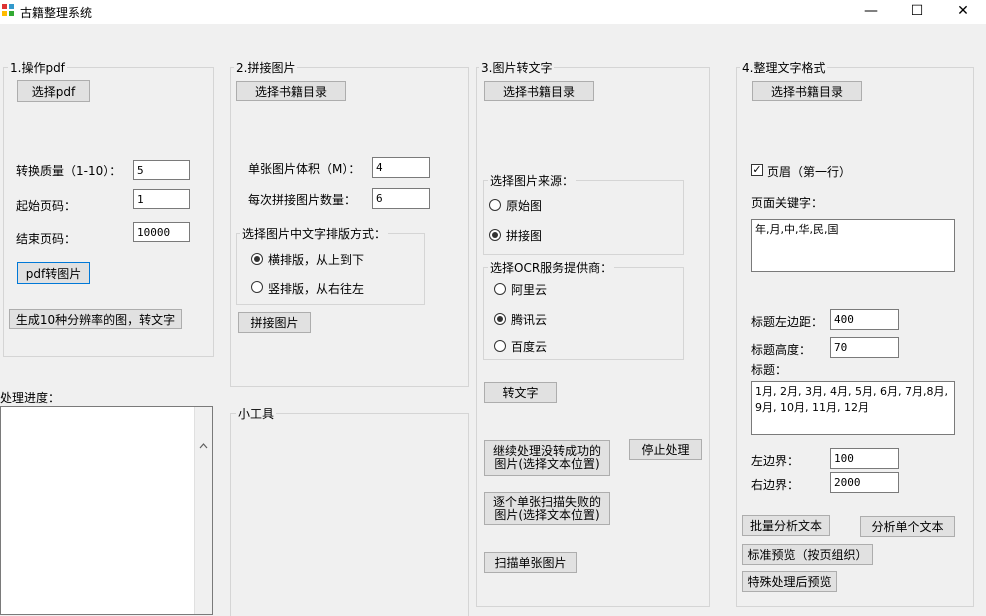 The width and height of the screenshot is (986, 616). I want to click on source-merged-label: 拼接图, so click(524, 236).